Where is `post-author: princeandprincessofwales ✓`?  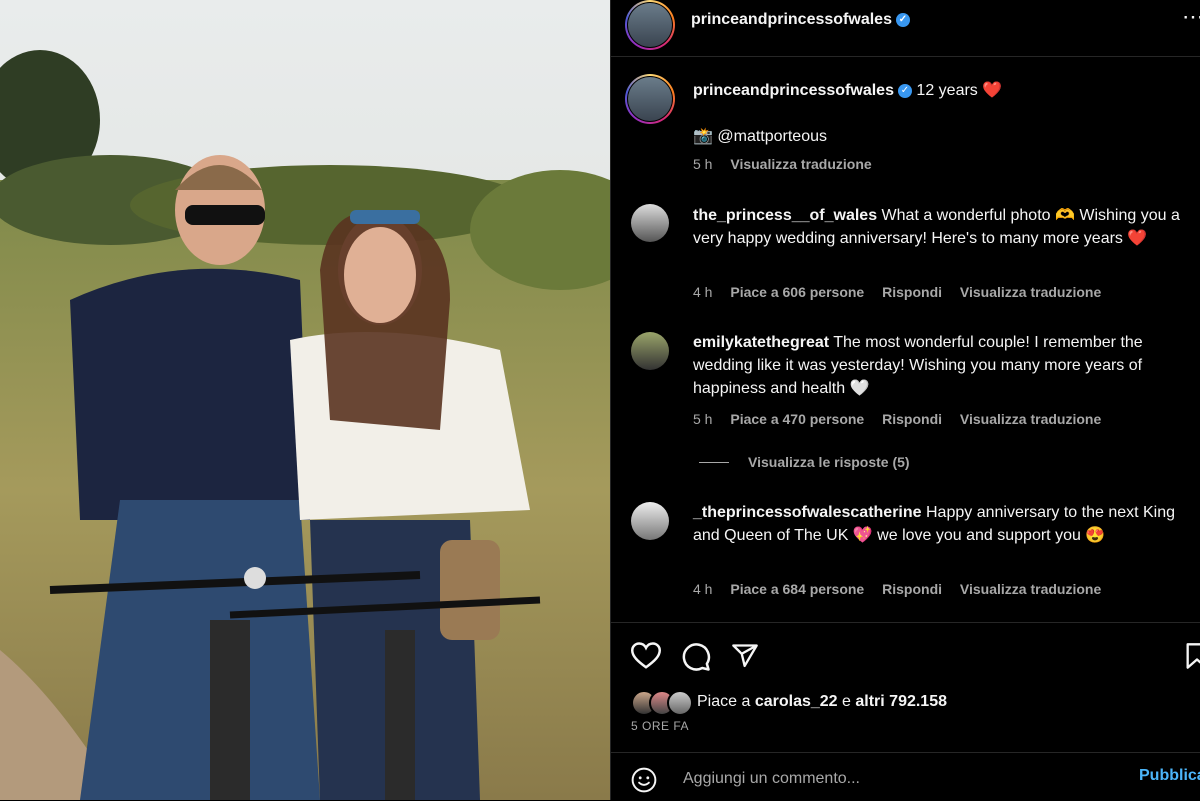 post-author: princeandprincessofwales ✓ is located at coordinates (800, 20).